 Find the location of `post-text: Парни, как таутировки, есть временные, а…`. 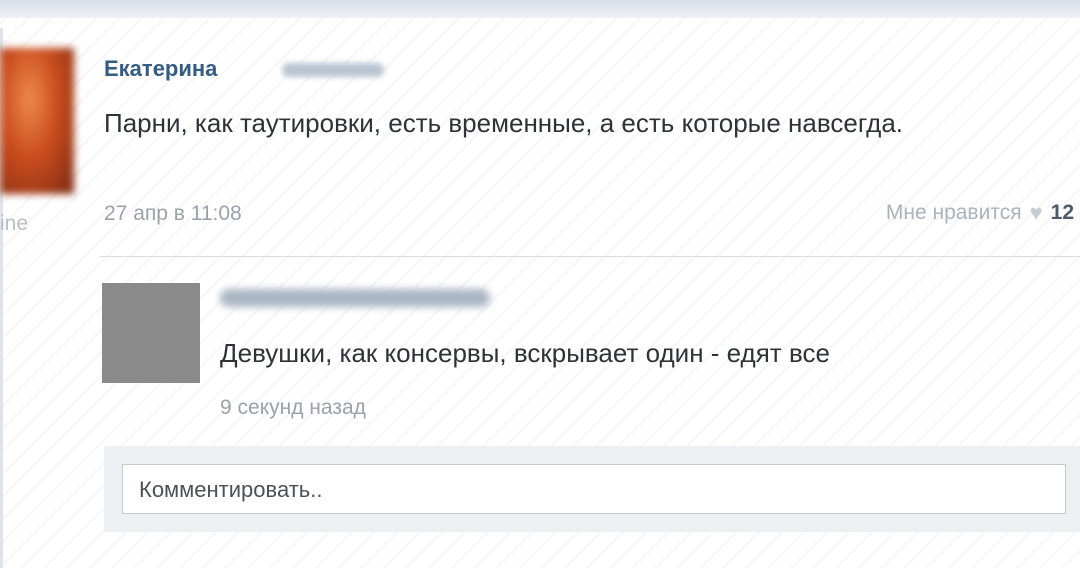

post-text: Парни, как таутировки, есть временные, а… is located at coordinates (504, 123).